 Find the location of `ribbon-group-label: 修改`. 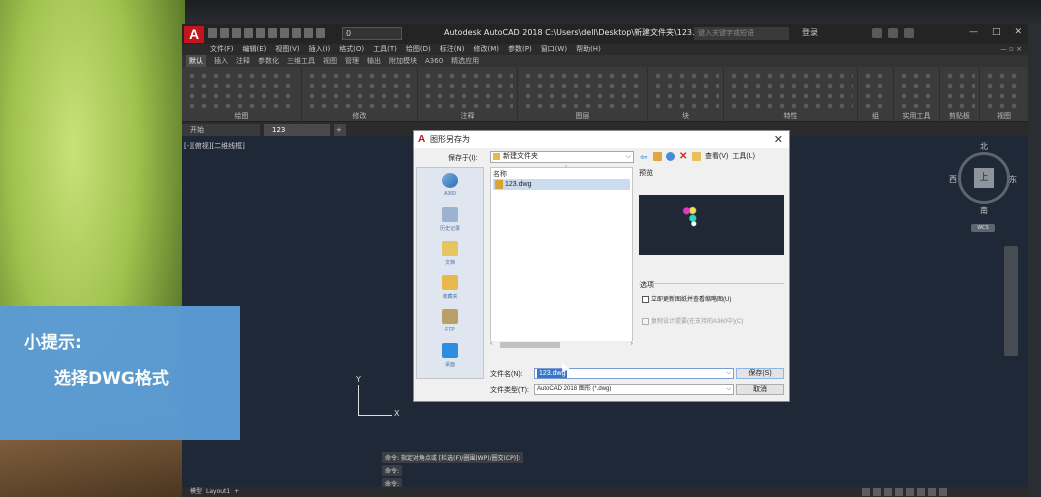

ribbon-group-label: 修改 is located at coordinates (359, 116).